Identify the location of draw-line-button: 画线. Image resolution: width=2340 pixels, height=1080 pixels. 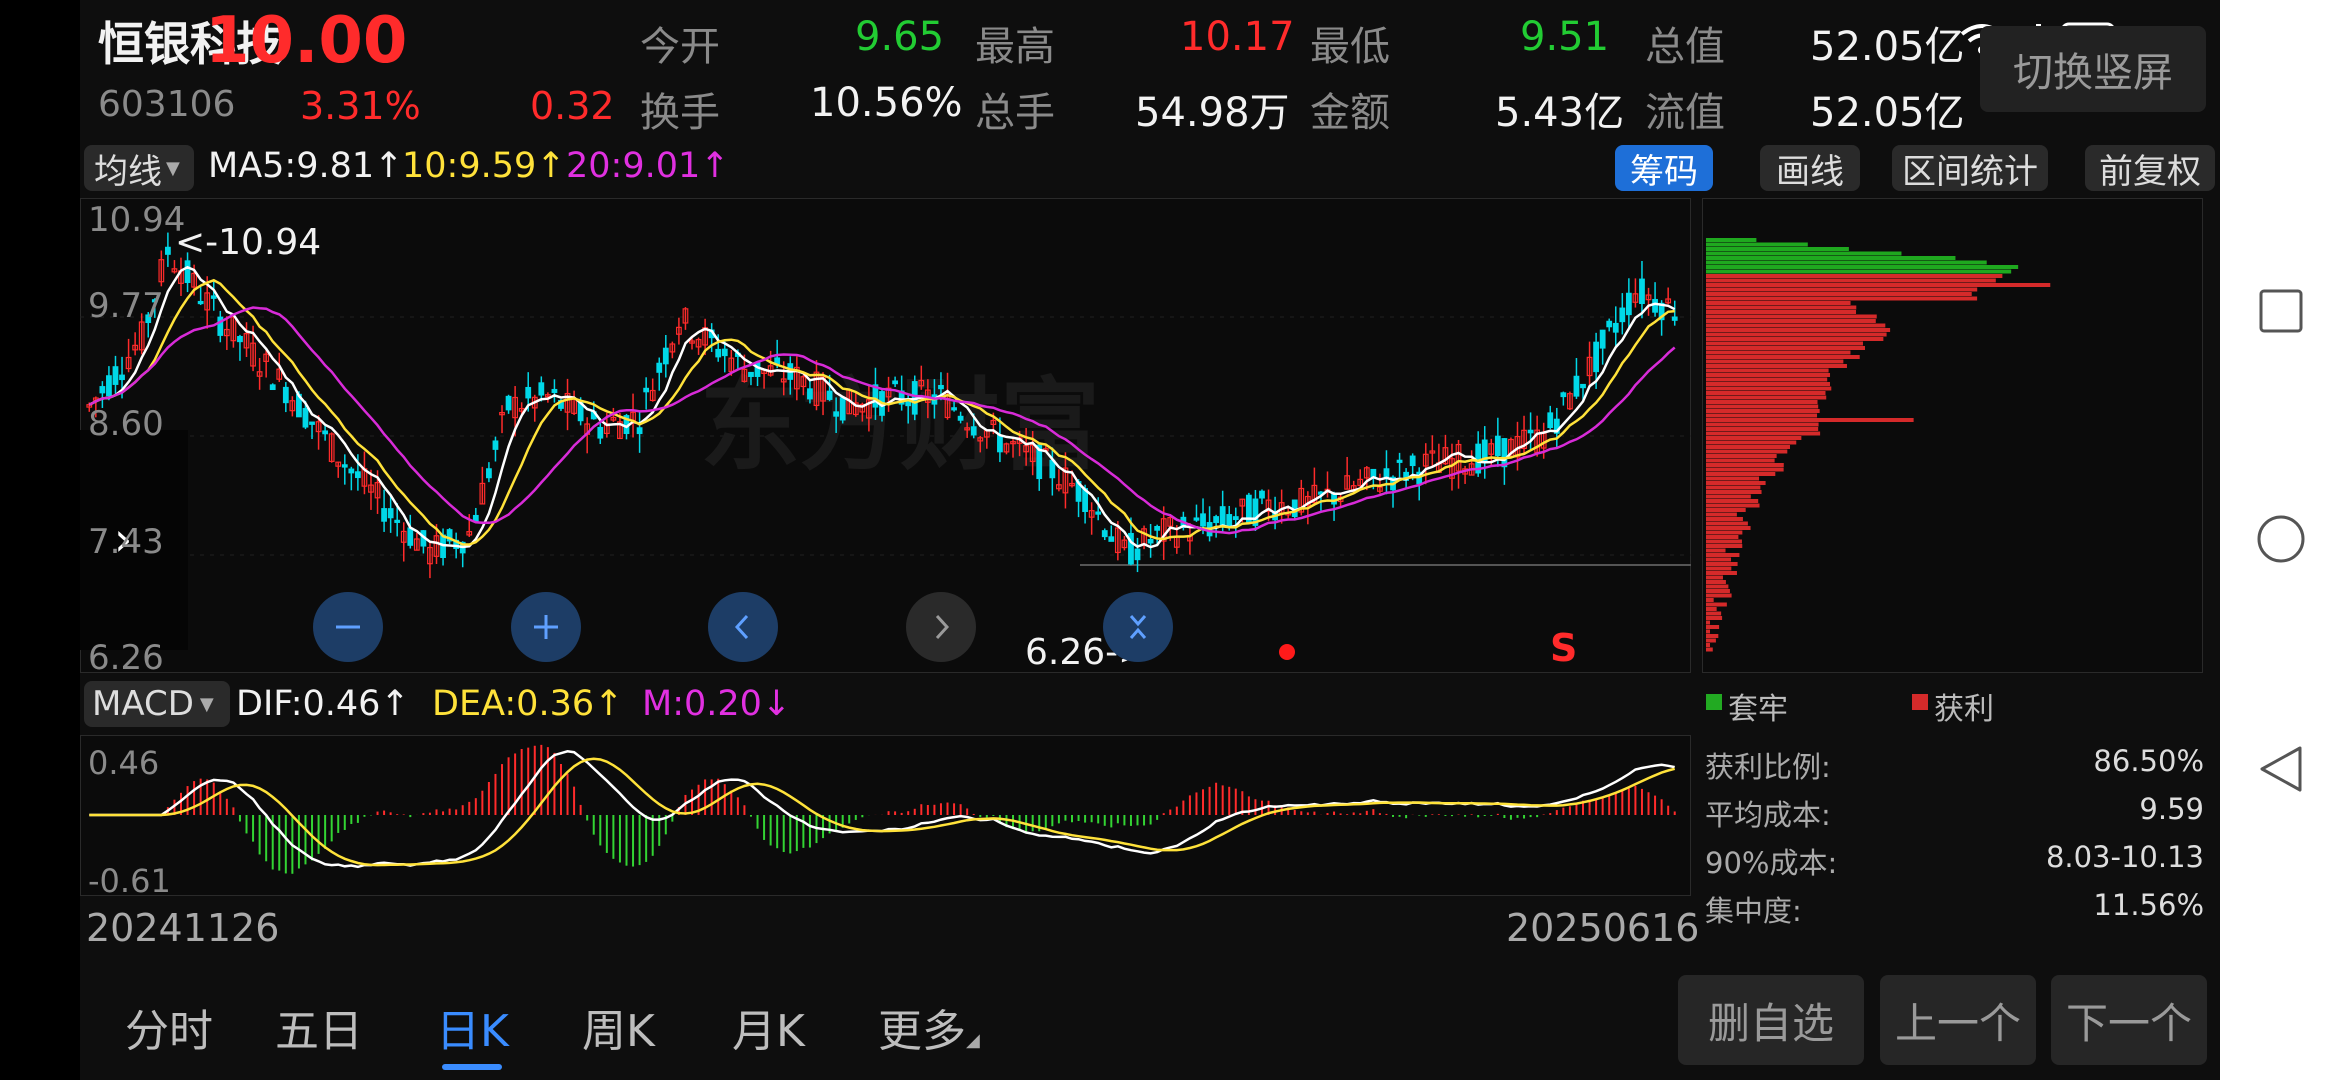
(1810, 168).